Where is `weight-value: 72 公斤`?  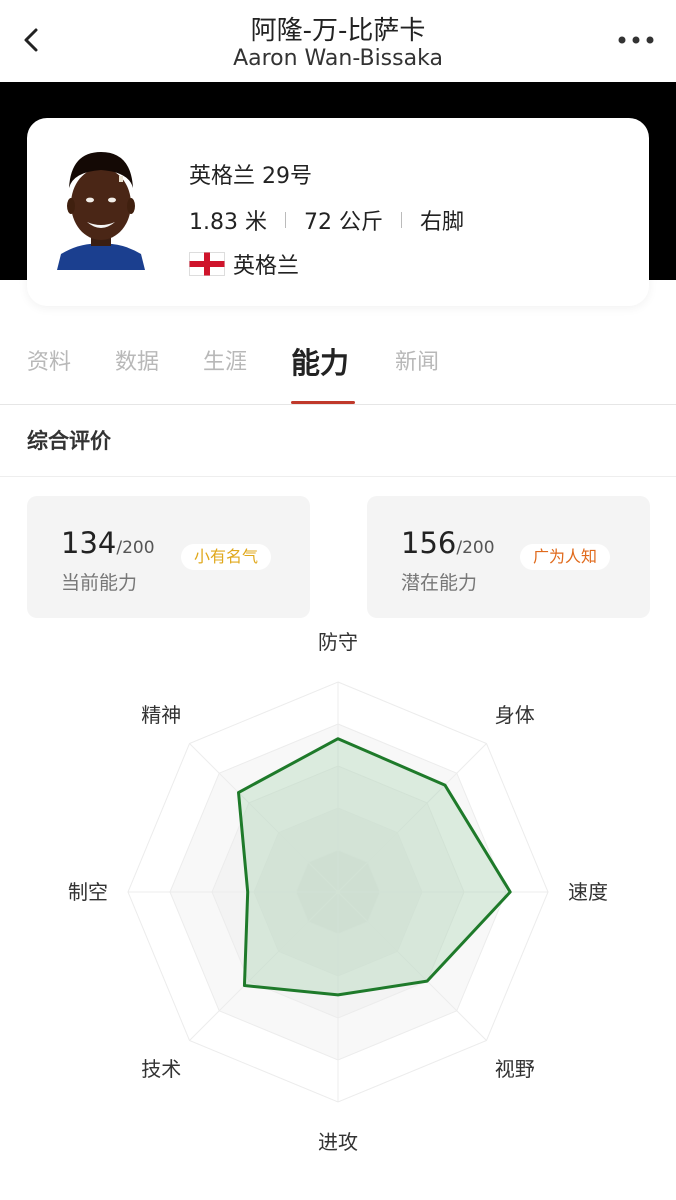
weight-value: 72 公斤 is located at coordinates (343, 222).